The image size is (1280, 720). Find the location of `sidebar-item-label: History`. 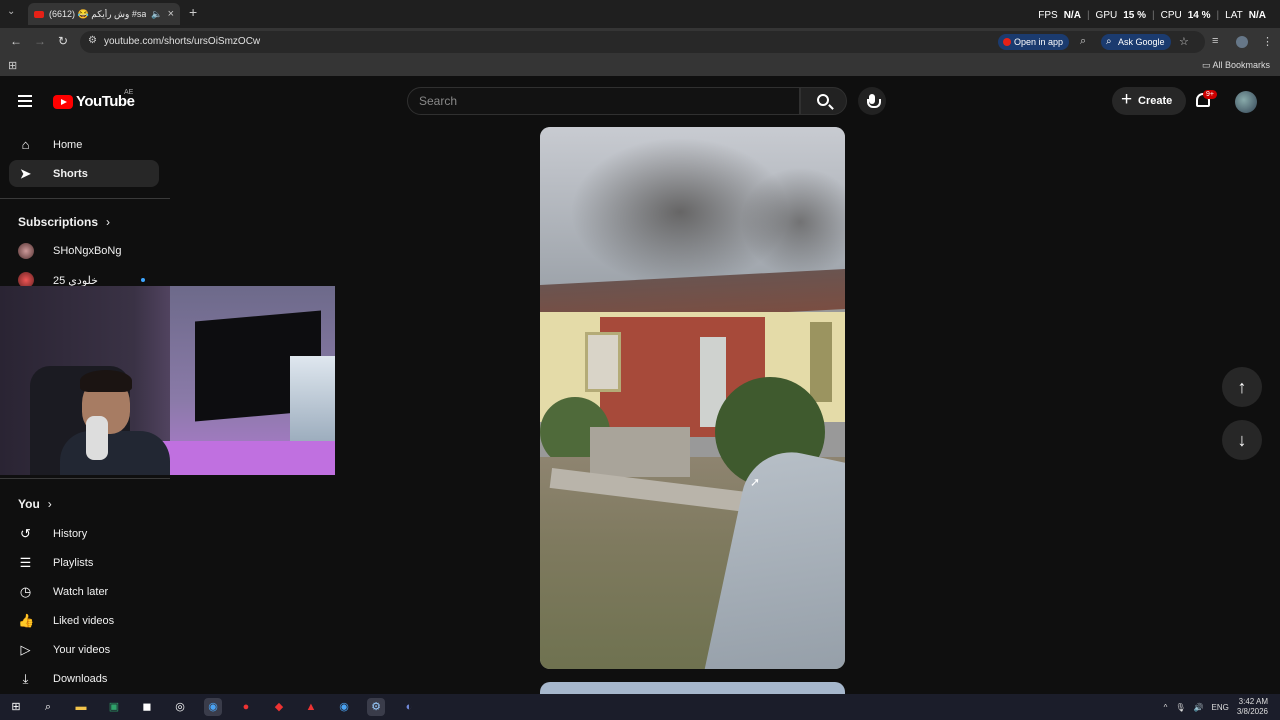

sidebar-item-label: History is located at coordinates (70, 534).